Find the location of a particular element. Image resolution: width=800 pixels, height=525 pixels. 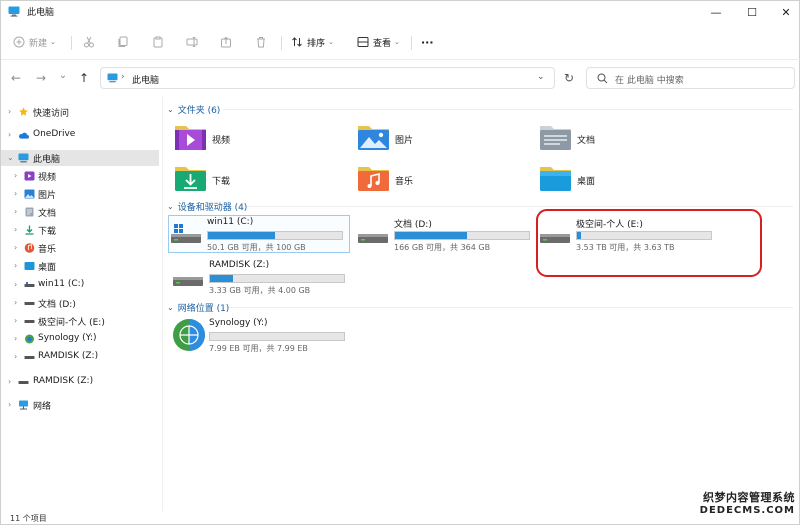

folder-music: 音乐 is located at coordinates (442, 181).